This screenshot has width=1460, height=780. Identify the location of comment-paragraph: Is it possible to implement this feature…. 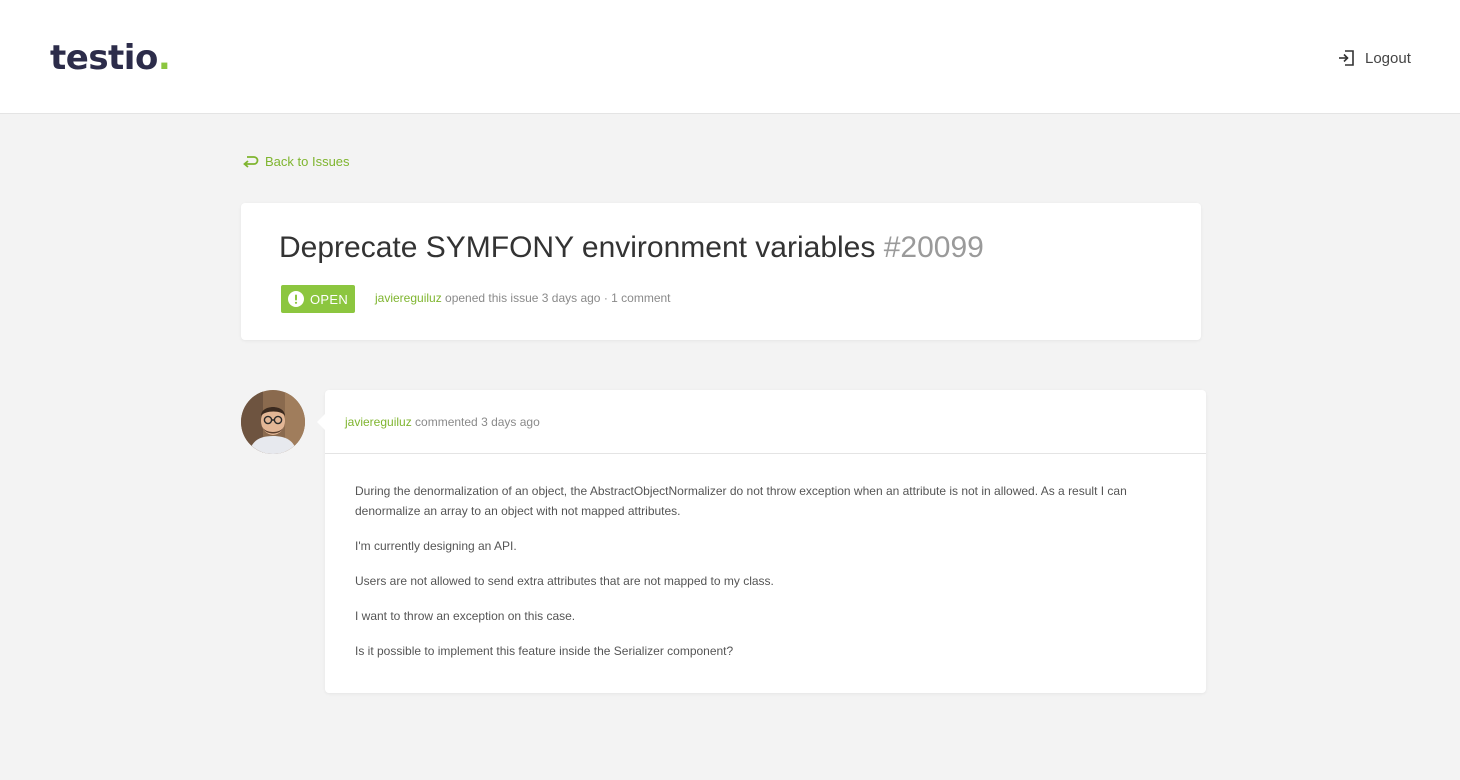
(544, 651).